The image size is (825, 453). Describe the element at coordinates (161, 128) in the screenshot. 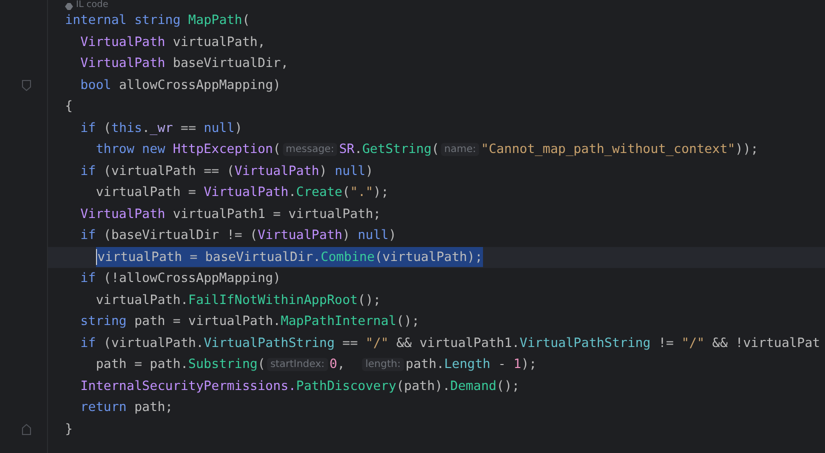

I see `code-text: if (this._wr == null)` at that location.